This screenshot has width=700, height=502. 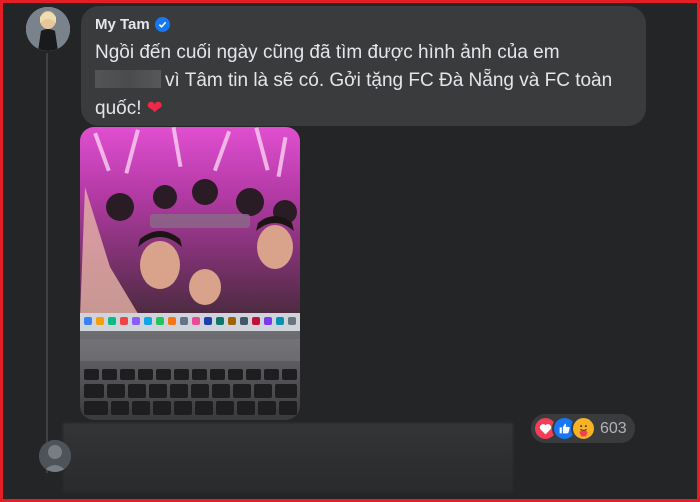 What do you see at coordinates (162, 24) in the screenshot?
I see `verified-badge-icon` at bounding box center [162, 24].